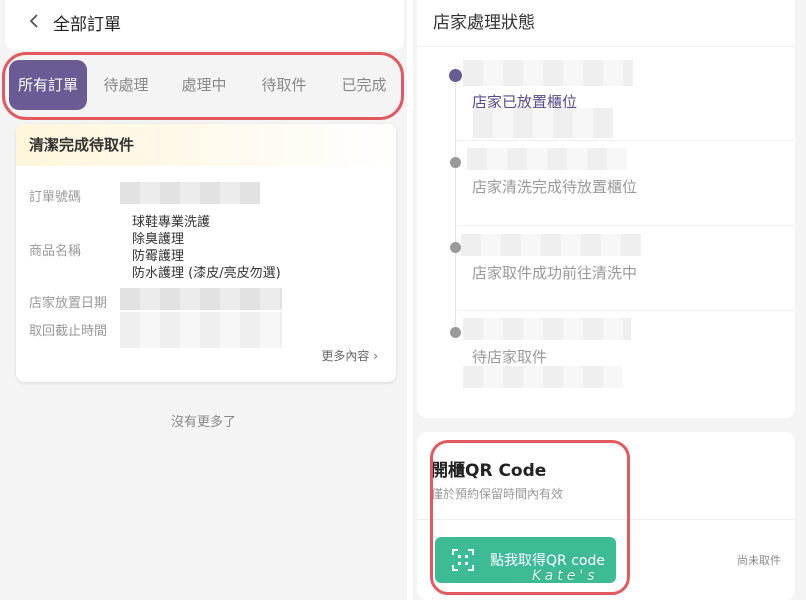 The image size is (806, 600). Describe the element at coordinates (455, 75) in the screenshot. I see `timeline-dot-active` at that location.